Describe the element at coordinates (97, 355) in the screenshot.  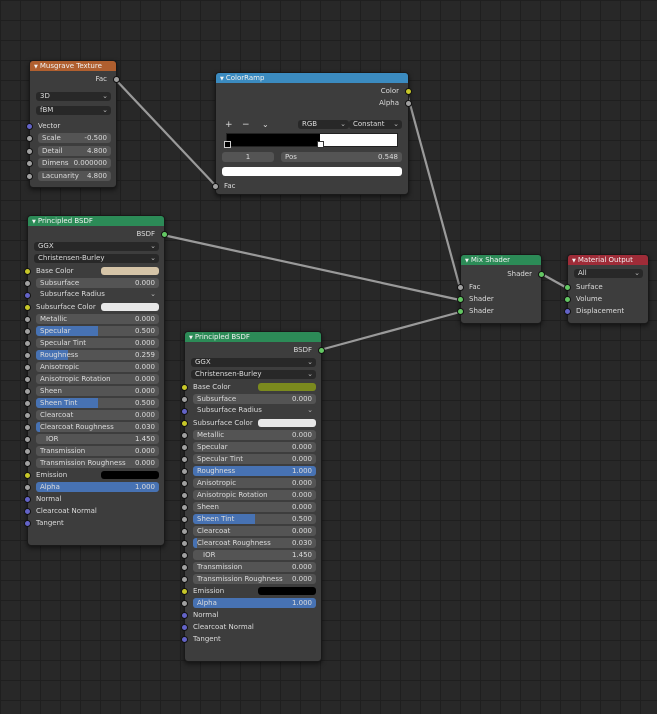
I see `field-roughness: Roughness 0.259` at that location.